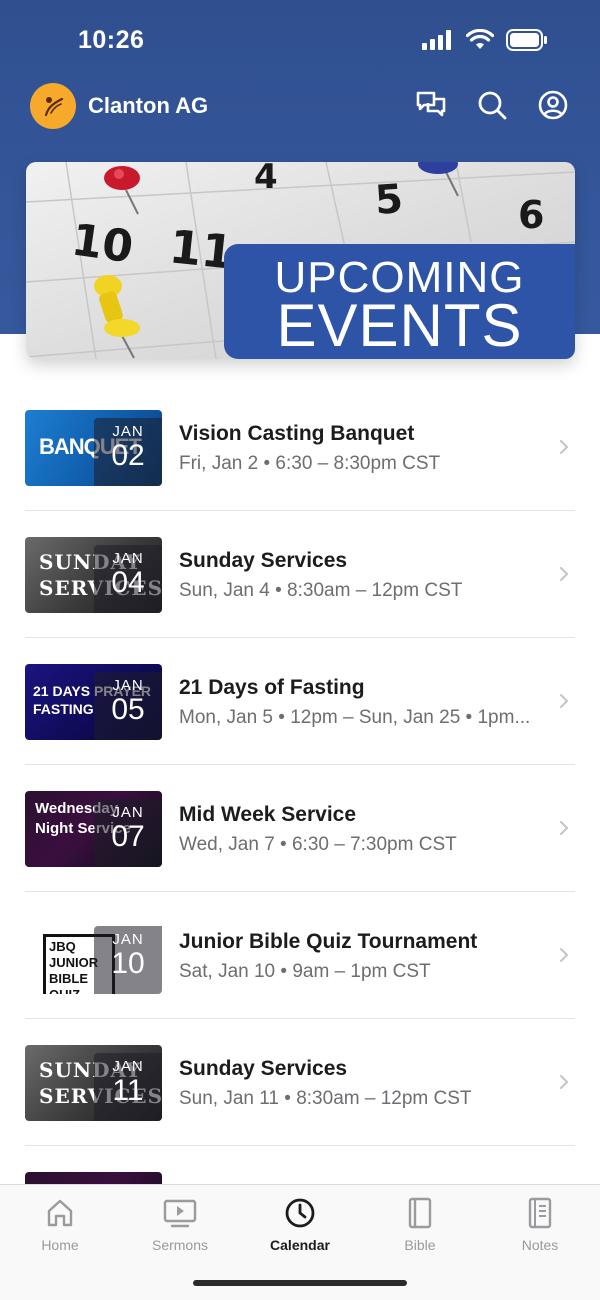 The width and height of the screenshot is (600, 1300). I want to click on date-day: 02, so click(128, 455).